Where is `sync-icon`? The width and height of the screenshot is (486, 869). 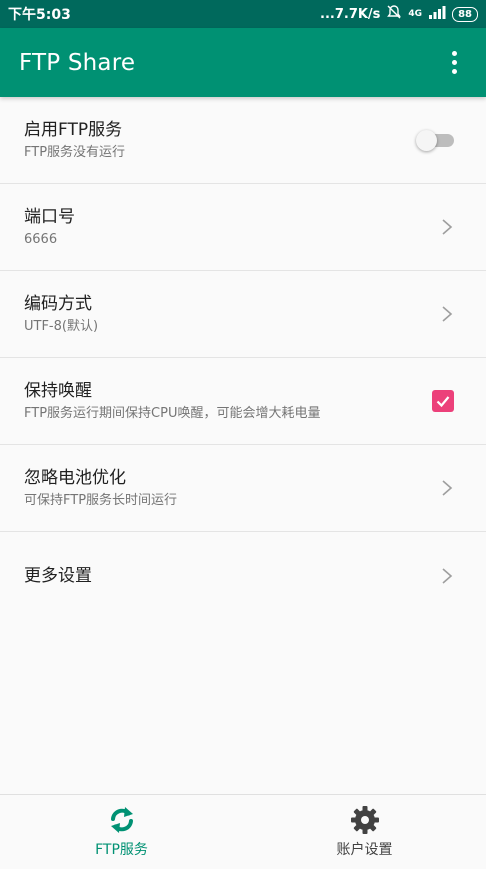 sync-icon is located at coordinates (121, 820).